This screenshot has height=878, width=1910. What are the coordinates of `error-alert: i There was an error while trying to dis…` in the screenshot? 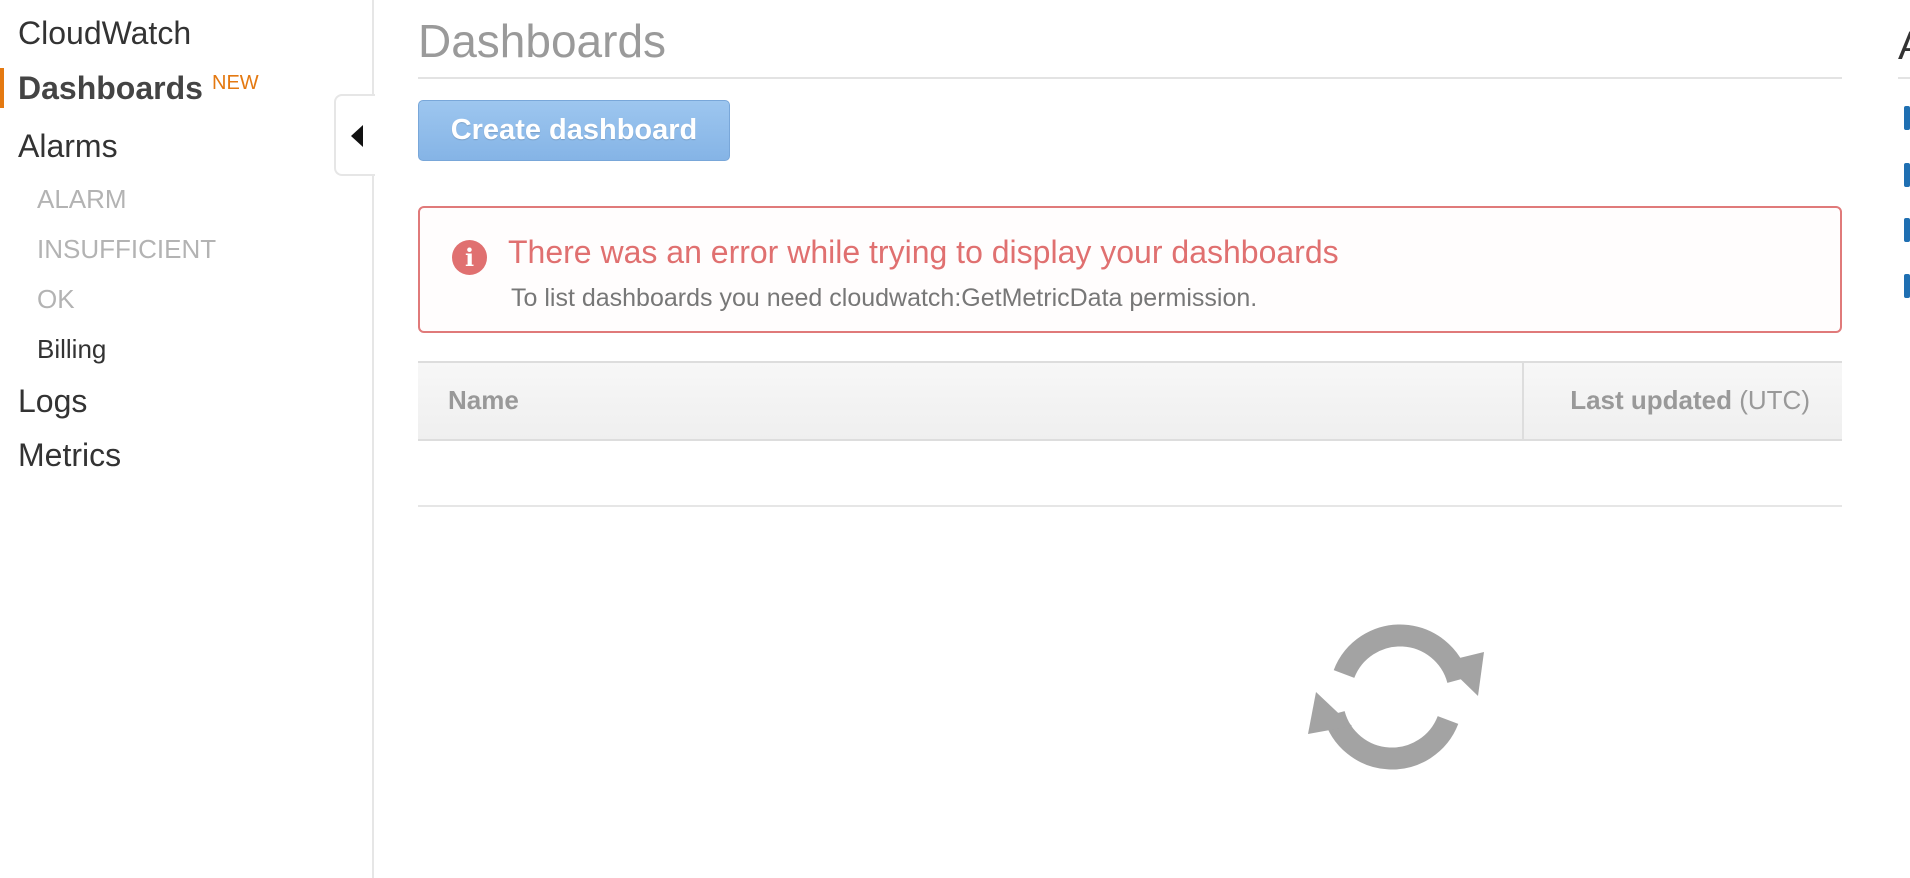 It's located at (1130, 269).